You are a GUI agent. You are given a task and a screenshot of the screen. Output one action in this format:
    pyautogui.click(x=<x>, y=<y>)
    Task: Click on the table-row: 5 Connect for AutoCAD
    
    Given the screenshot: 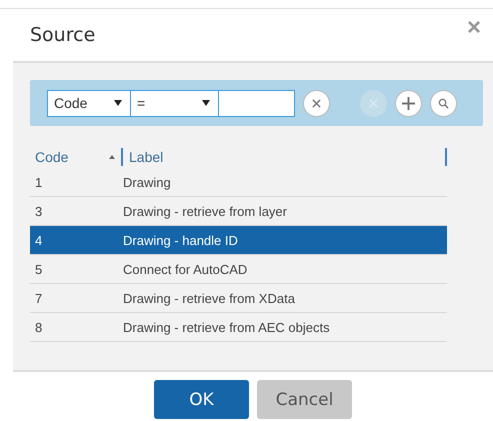 What is the action you would take?
    pyautogui.click(x=238, y=269)
    